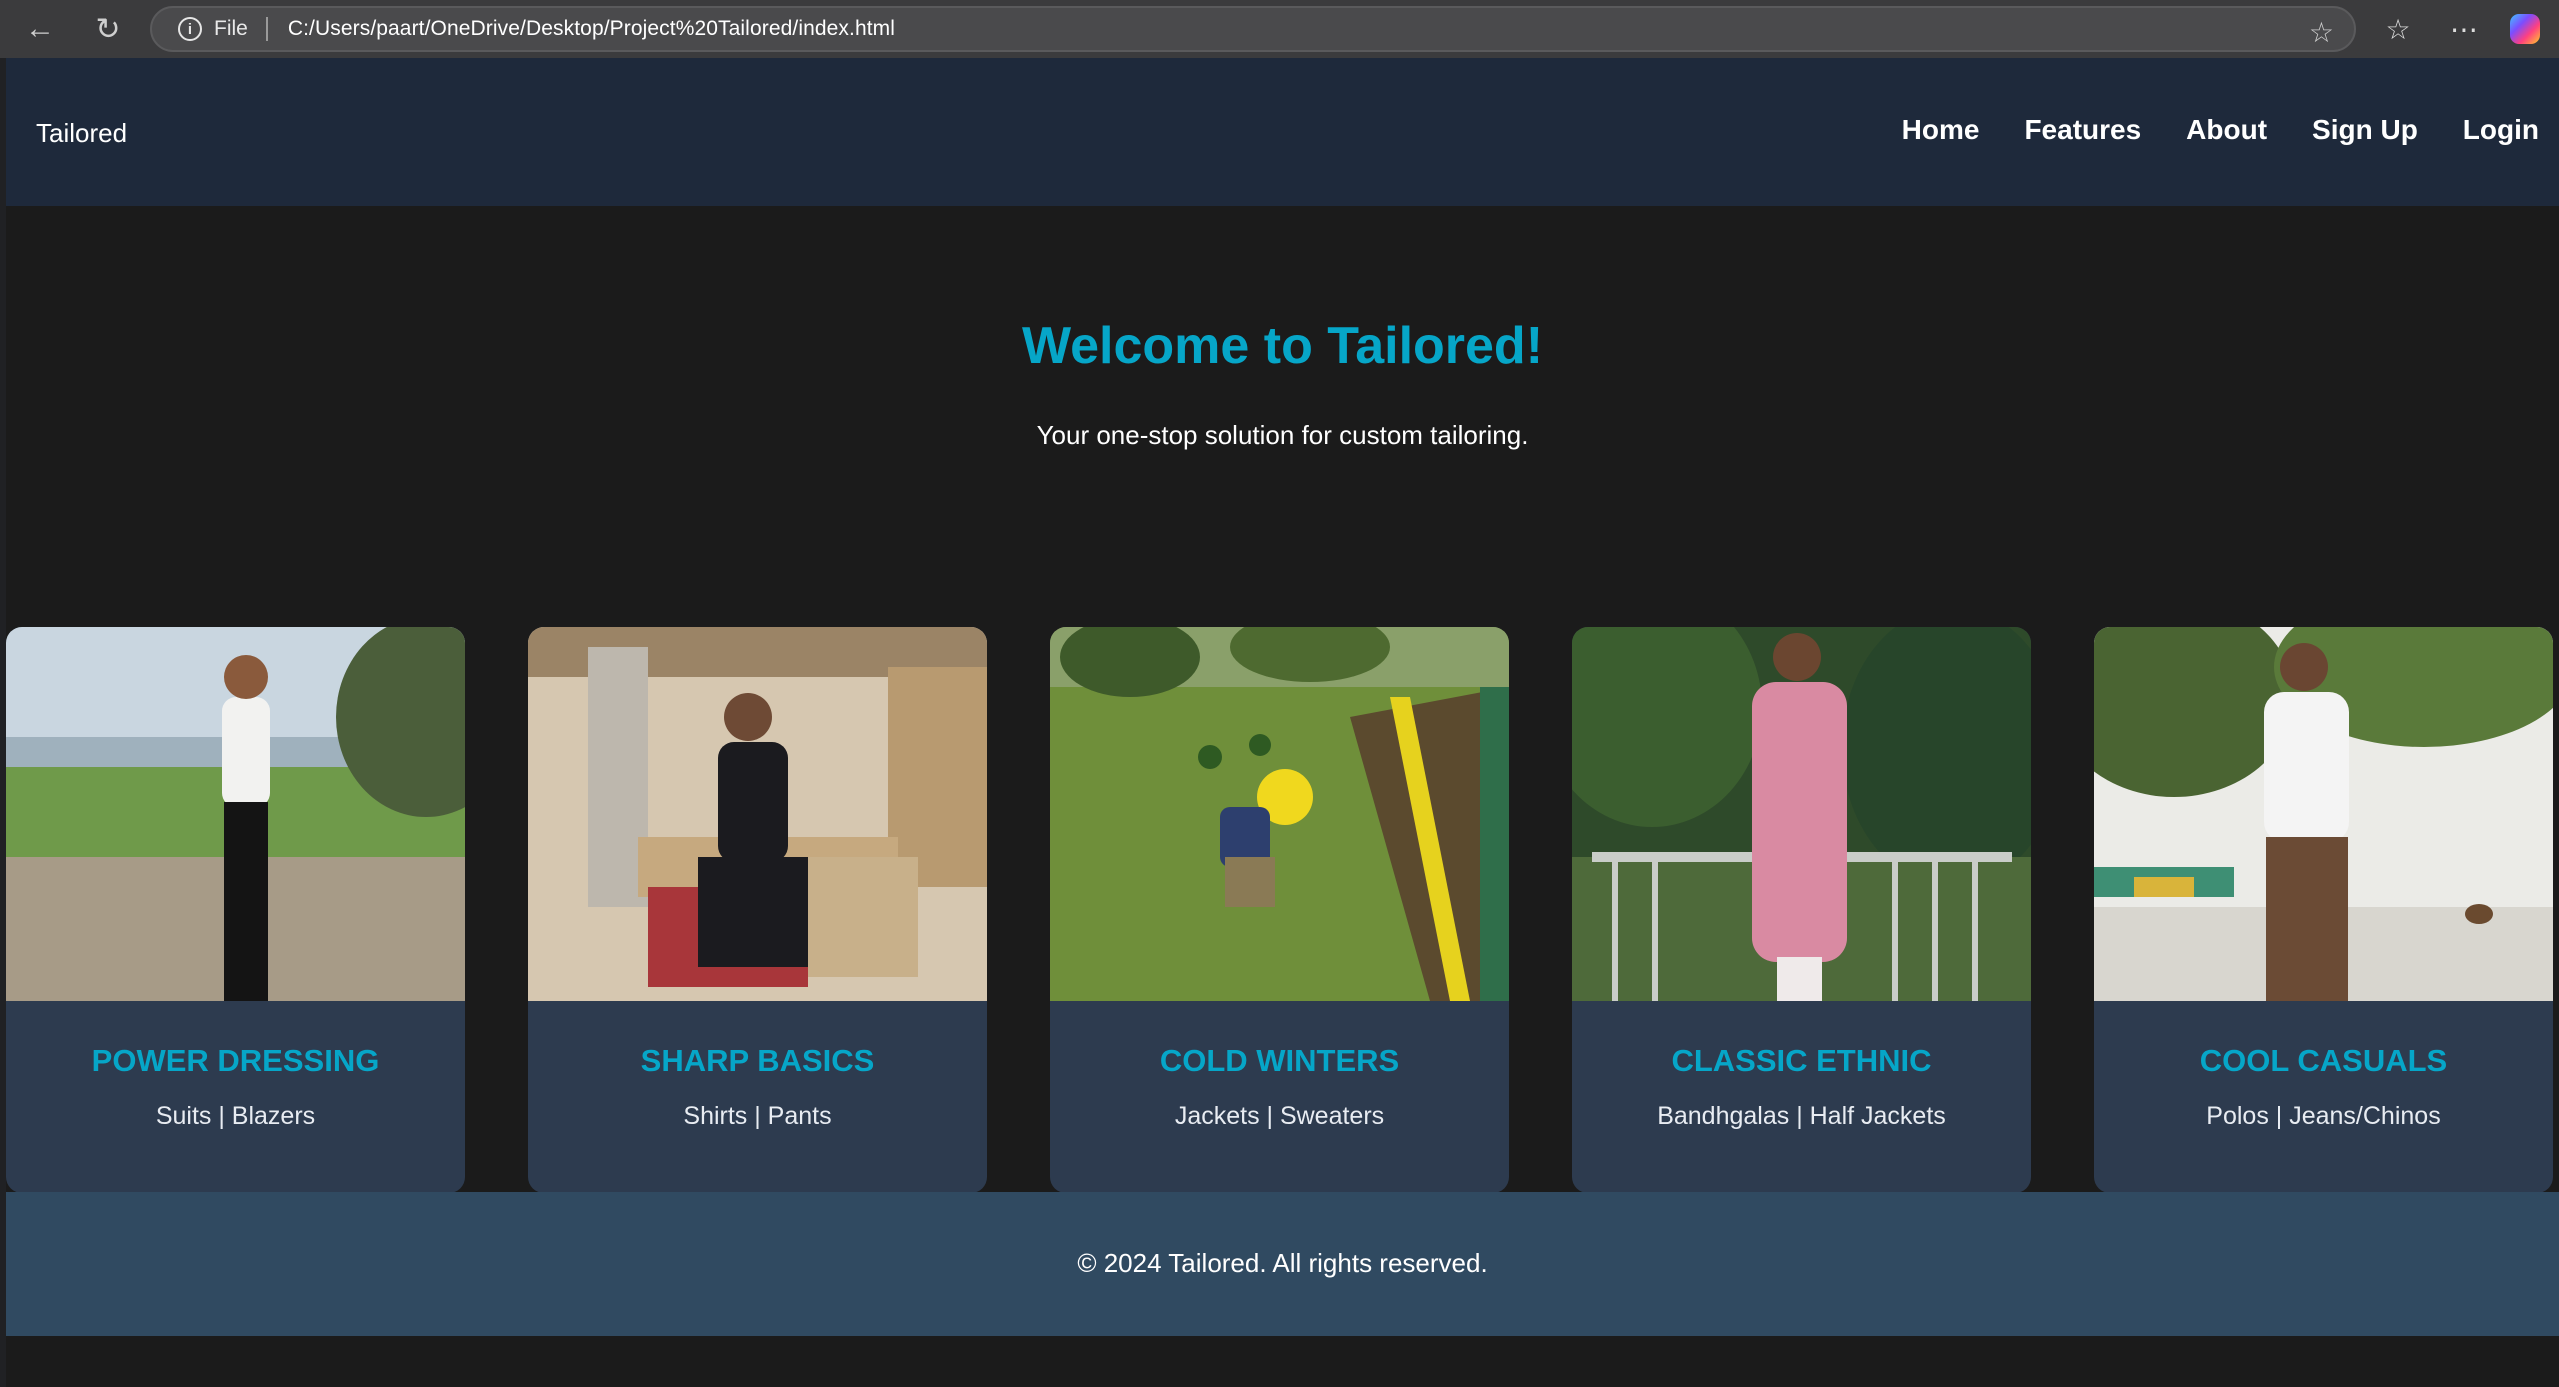  I want to click on favorite-star-icon: ☆, so click(2321, 32).